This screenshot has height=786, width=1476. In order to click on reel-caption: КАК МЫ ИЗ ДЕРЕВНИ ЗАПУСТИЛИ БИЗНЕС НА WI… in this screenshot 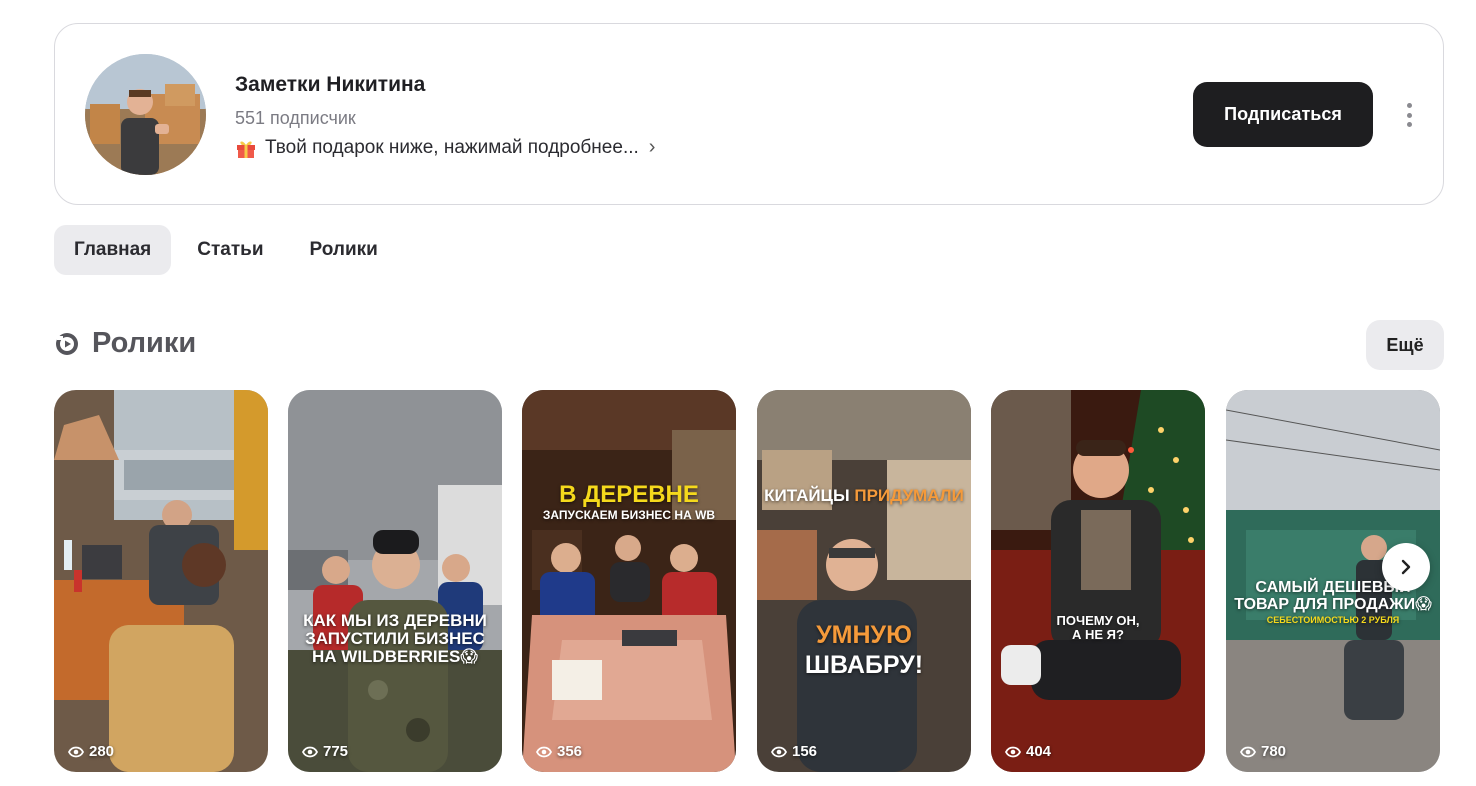, I will do `click(395, 638)`.